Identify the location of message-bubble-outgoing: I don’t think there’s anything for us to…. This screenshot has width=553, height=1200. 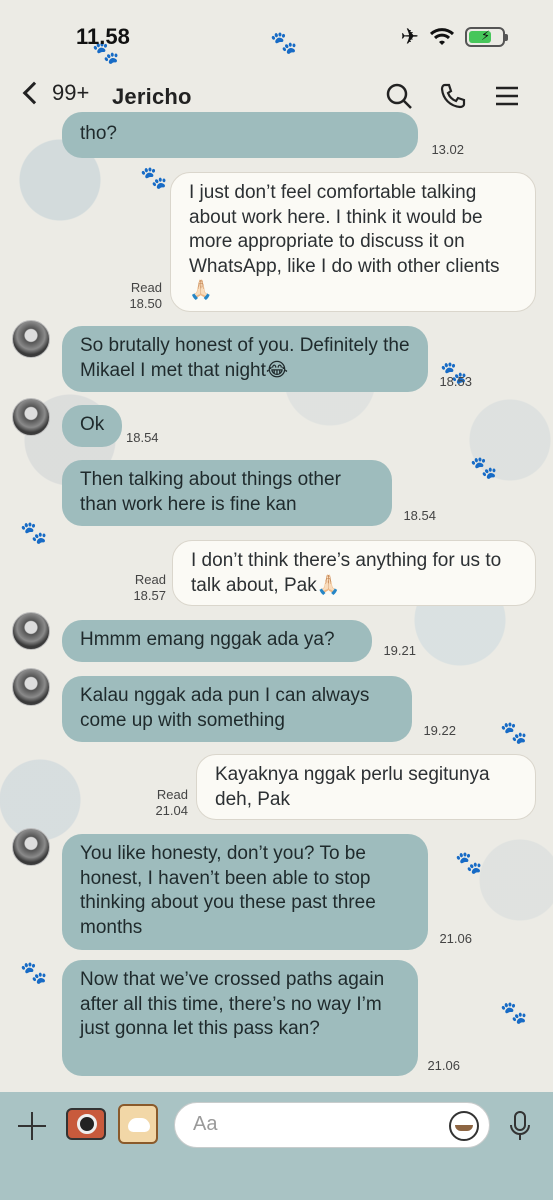
(354, 573).